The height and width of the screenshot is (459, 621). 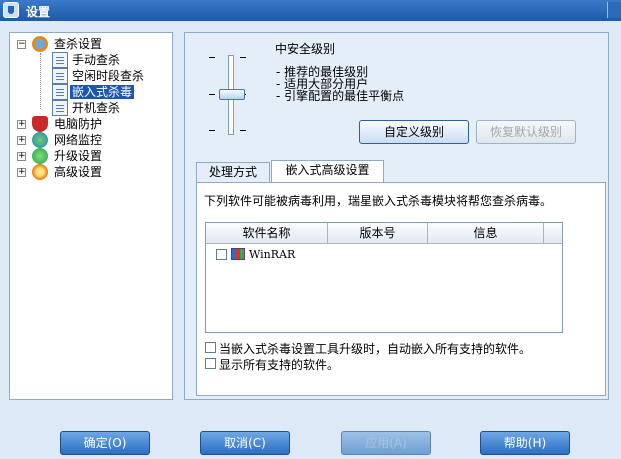 I want to click on gear-icon, so click(x=40, y=172).